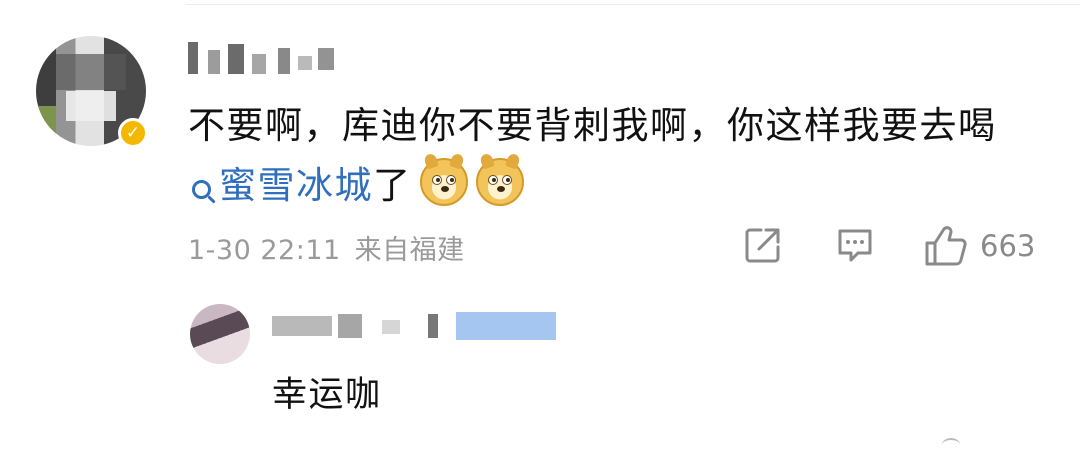 The height and width of the screenshot is (452, 1080). I want to click on comment-text-part1: 不要啊，库迪你不要背刺我啊，你这样我要去喝, so click(592, 125).